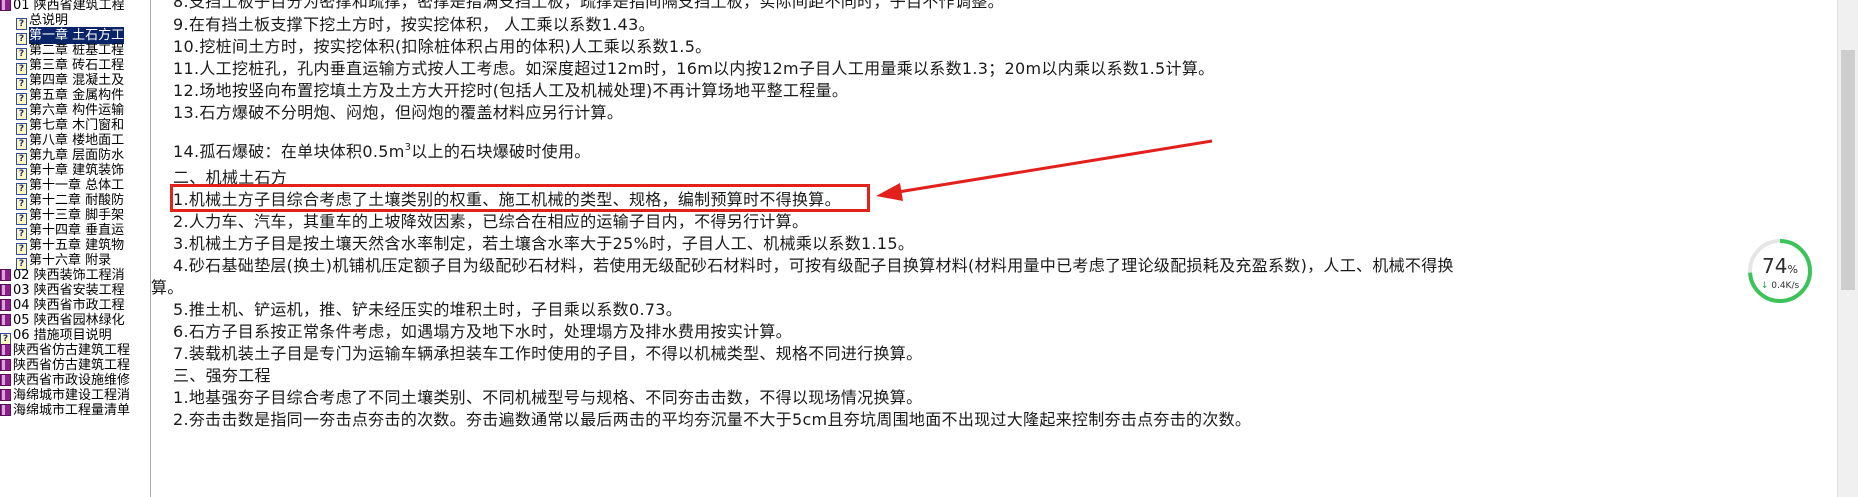  I want to click on download-arrow-icon: ↓, so click(1764, 286).